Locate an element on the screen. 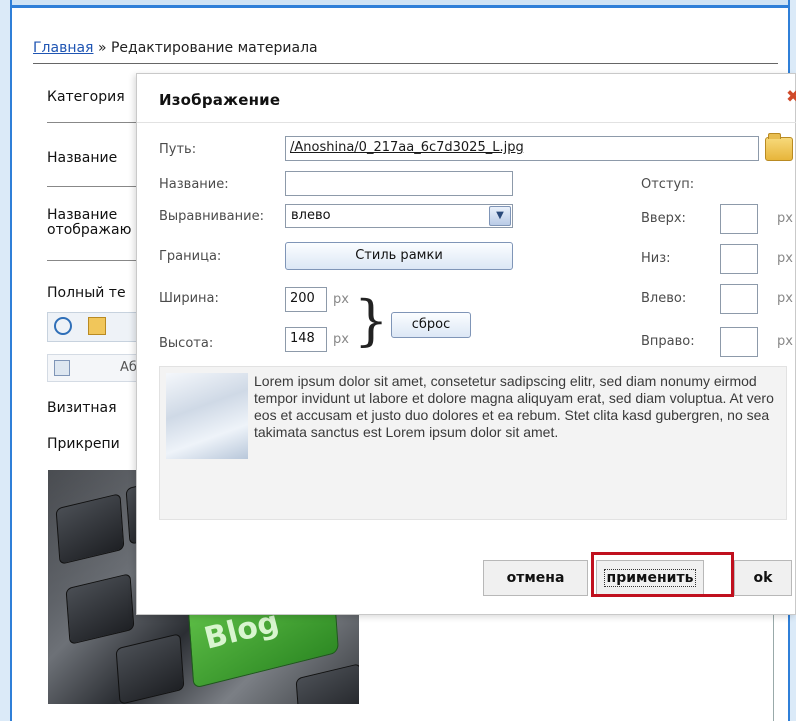  margin-bottom-unit: px is located at coordinates (785, 258).